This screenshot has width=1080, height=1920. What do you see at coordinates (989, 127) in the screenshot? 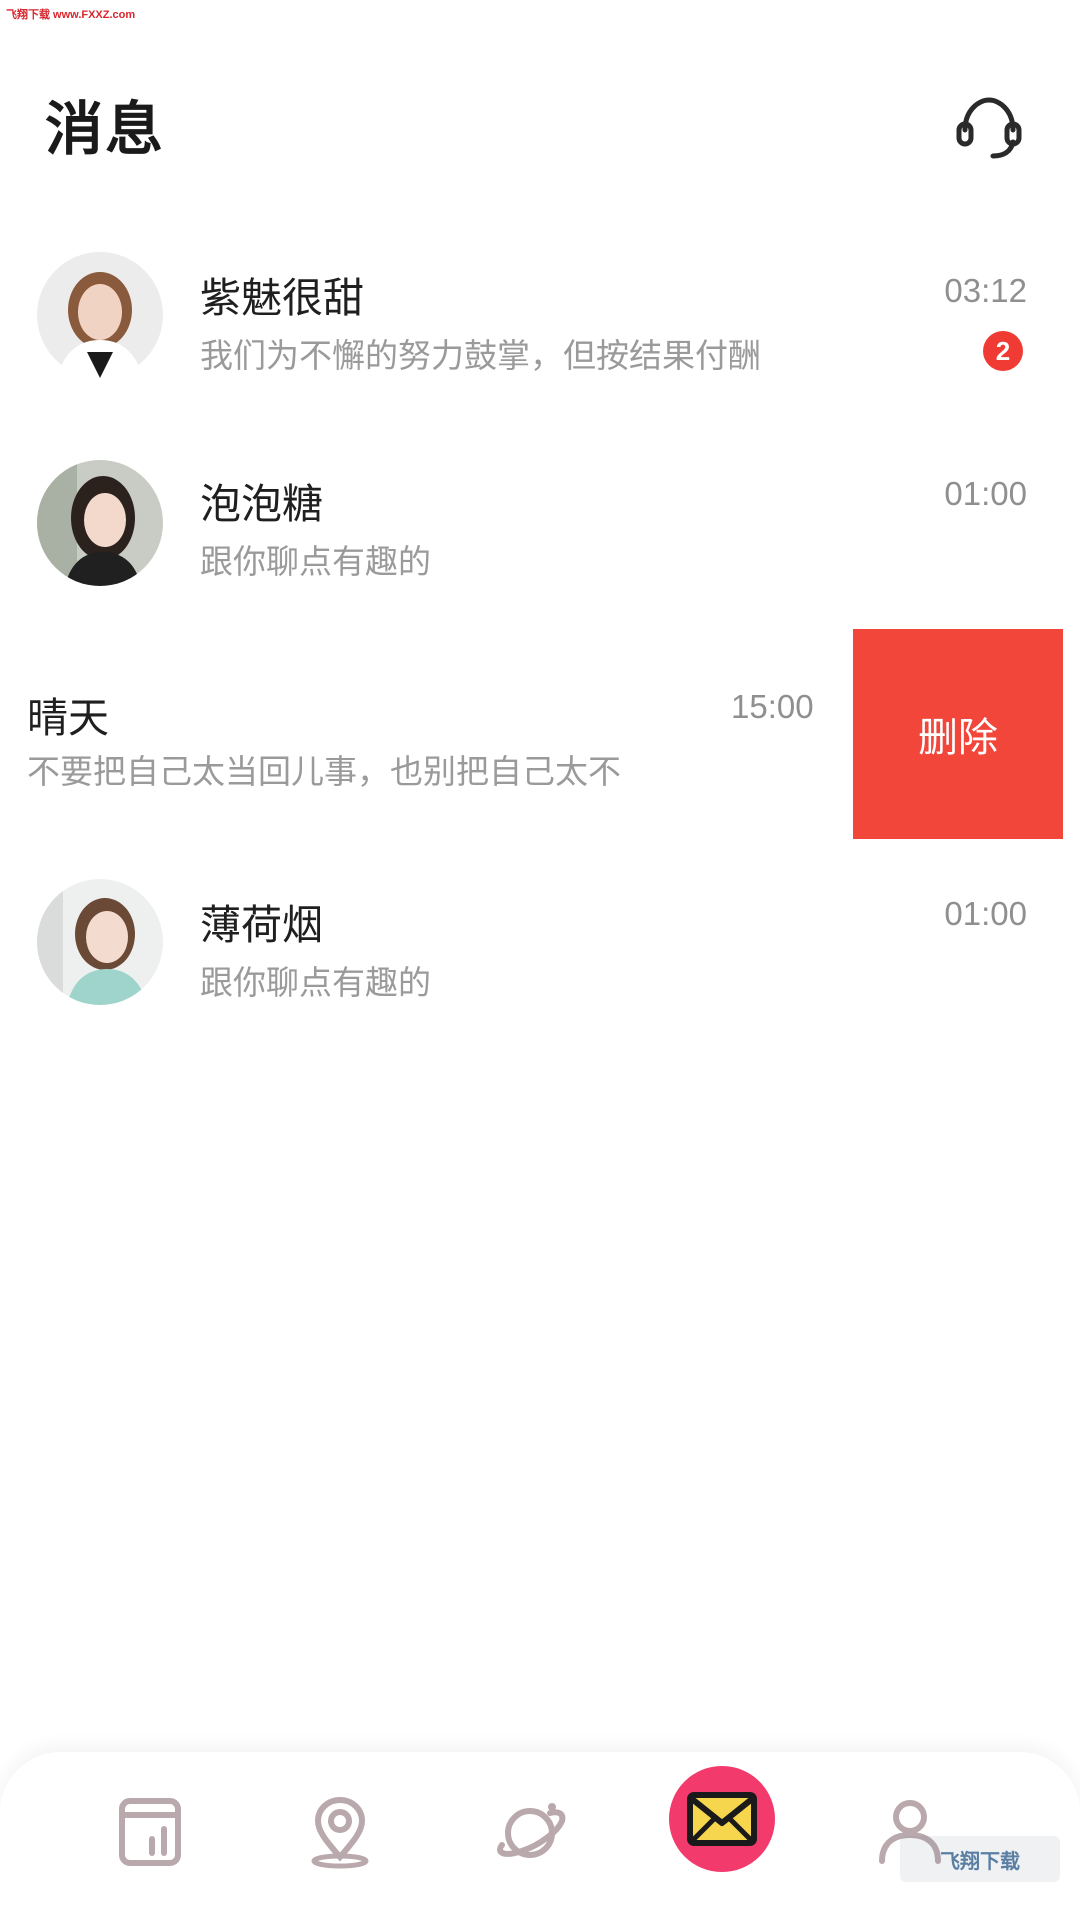
I see `customer-service-headset-icon` at bounding box center [989, 127].